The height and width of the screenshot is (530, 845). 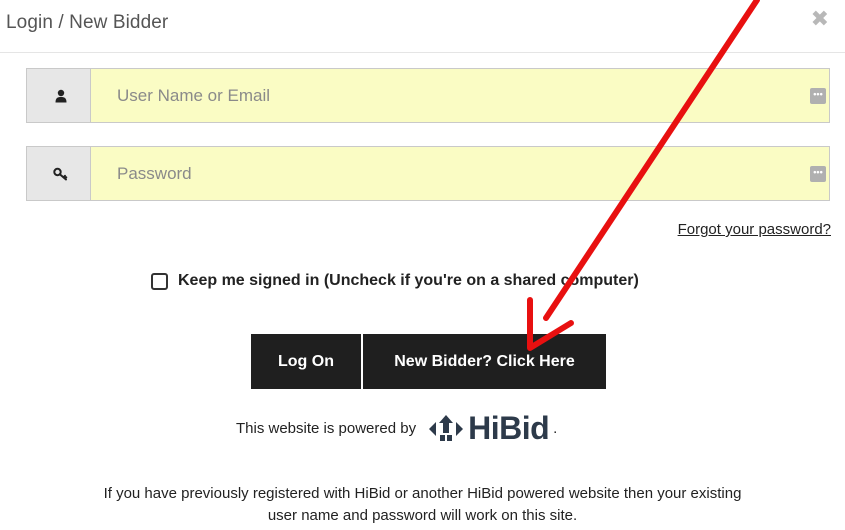 What do you see at coordinates (555, 428) in the screenshot?
I see `powered-suffix: .` at bounding box center [555, 428].